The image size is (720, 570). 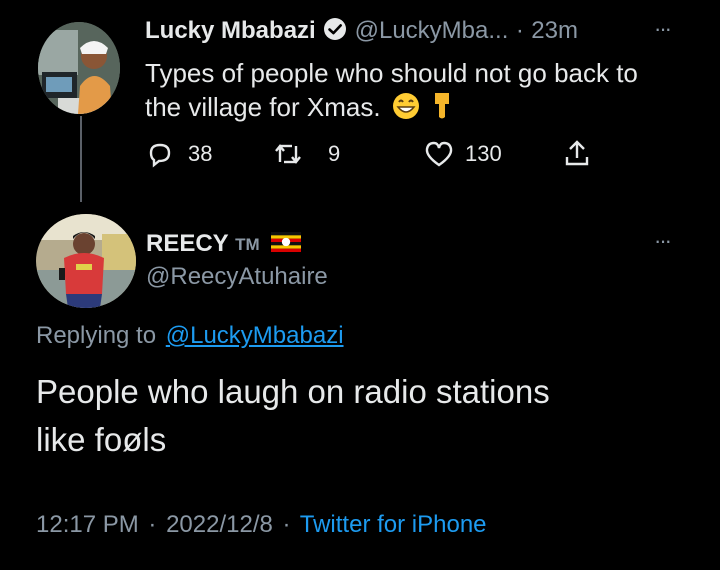 What do you see at coordinates (335, 29) in the screenshot?
I see `verified-badge-icon` at bounding box center [335, 29].